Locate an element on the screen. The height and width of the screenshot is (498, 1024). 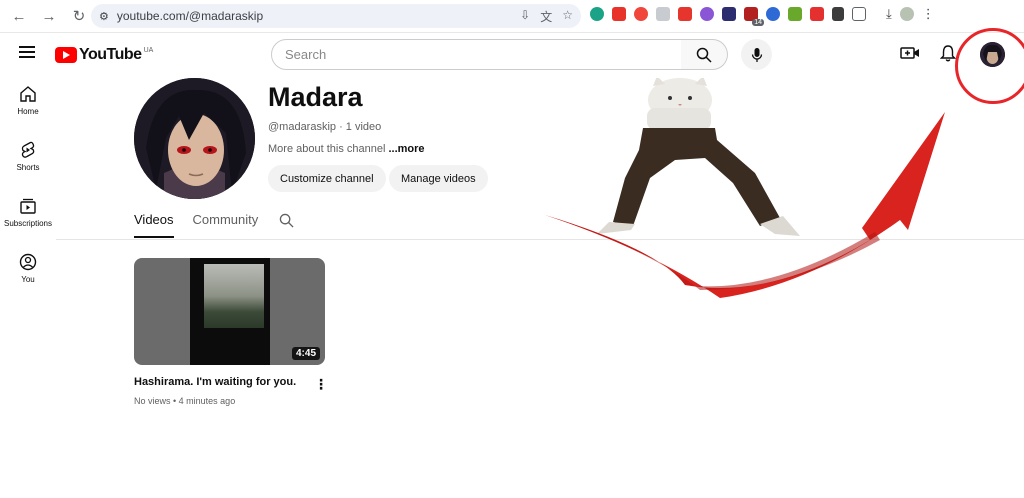
create-button is located at coordinates (910, 55).